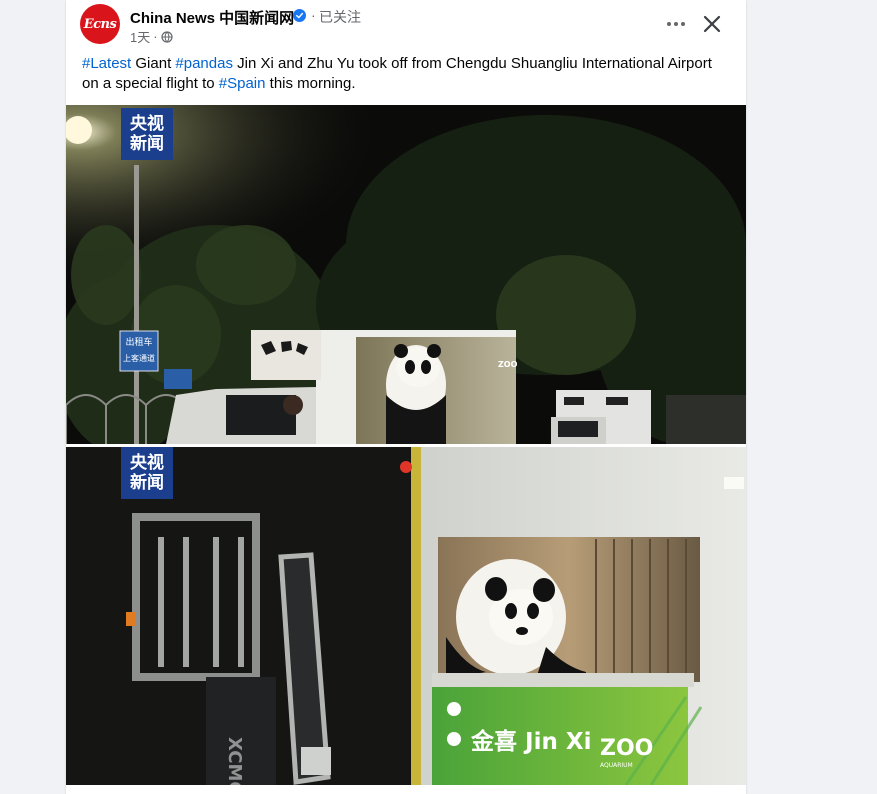 This screenshot has height=794, width=877. I want to click on verified-badge-icon, so click(299, 15).